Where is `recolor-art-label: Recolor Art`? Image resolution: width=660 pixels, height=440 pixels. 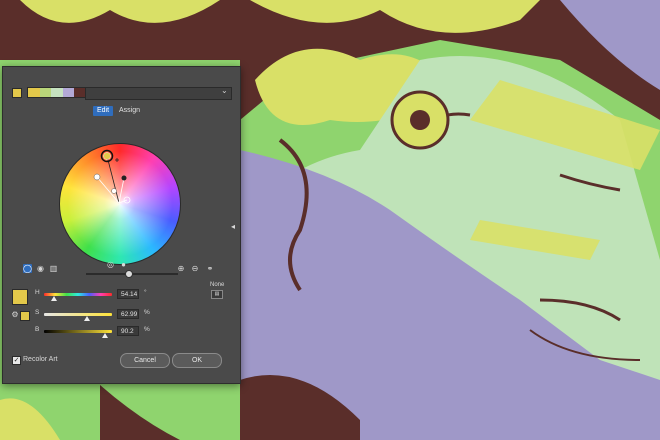
recolor-art-label: Recolor Art is located at coordinates (40, 359).